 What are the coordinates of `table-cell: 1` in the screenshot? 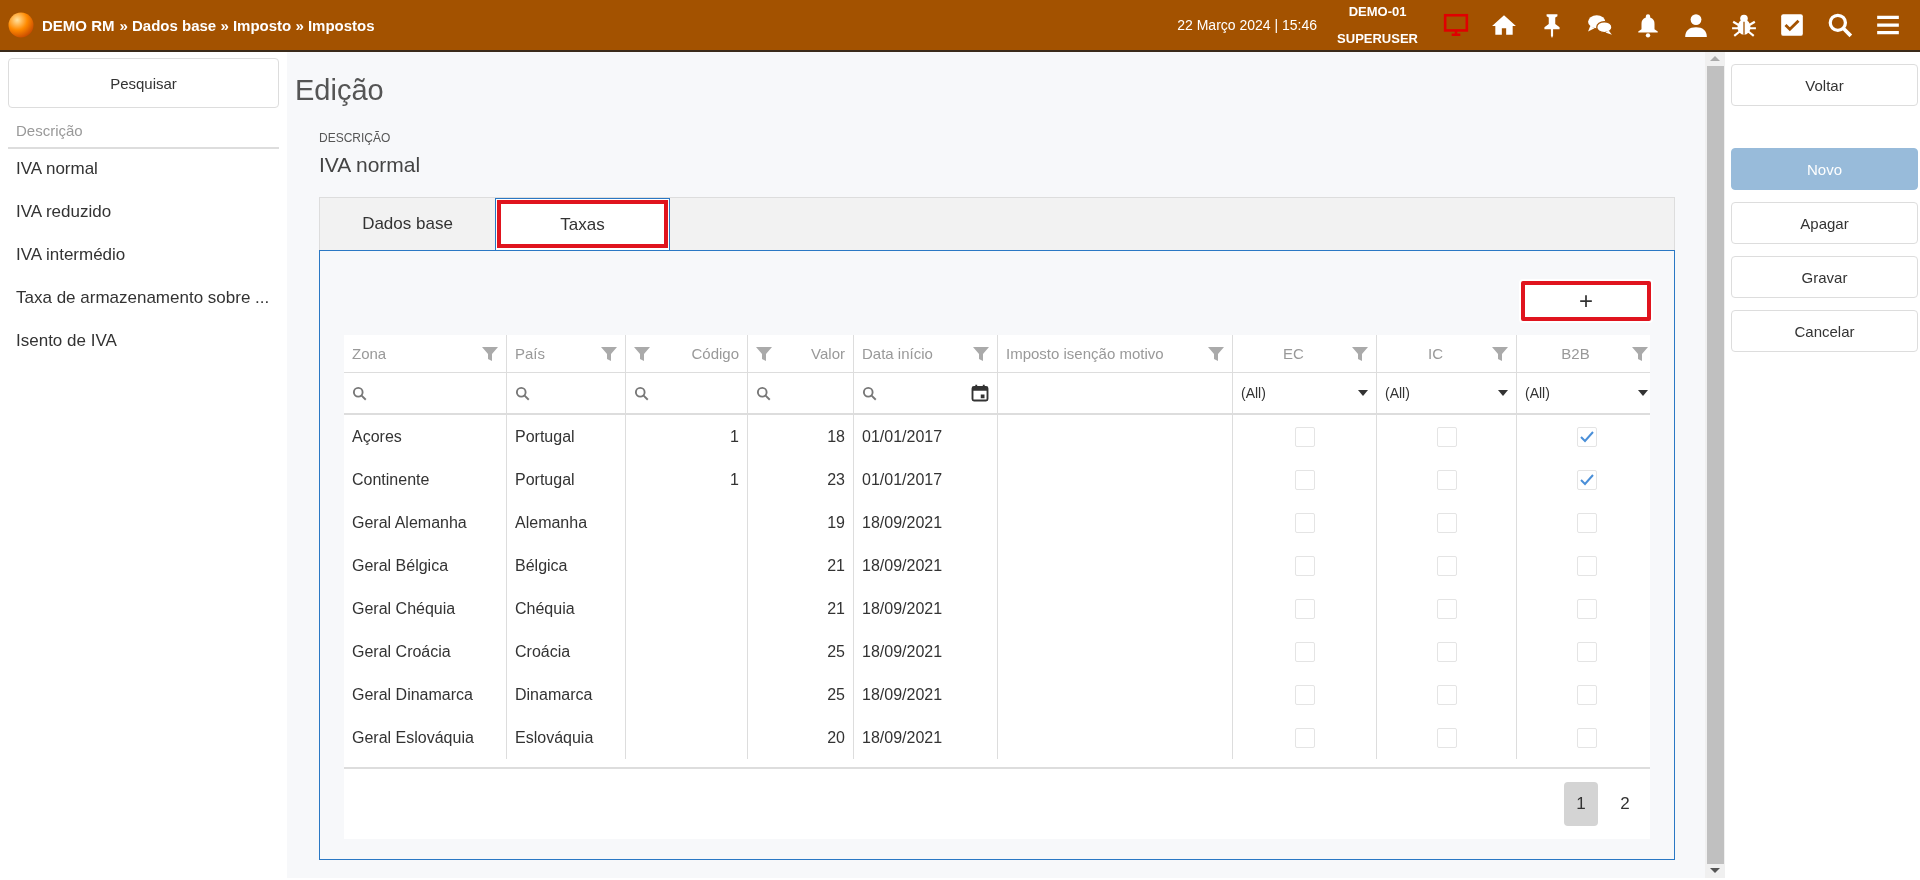 It's located at (734, 436).